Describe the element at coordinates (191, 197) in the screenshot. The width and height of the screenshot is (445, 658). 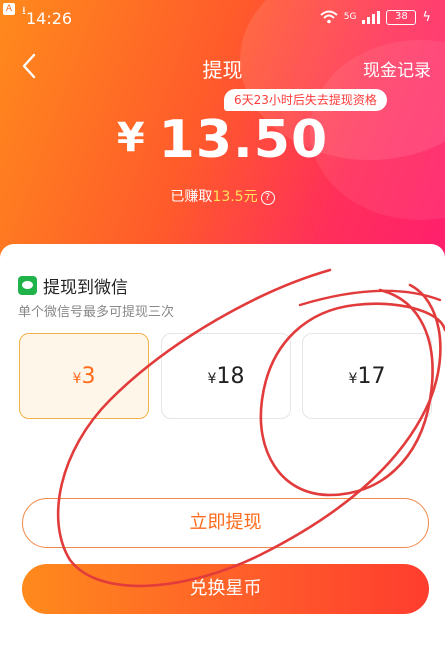
I see `earned-label: 已赚取` at that location.